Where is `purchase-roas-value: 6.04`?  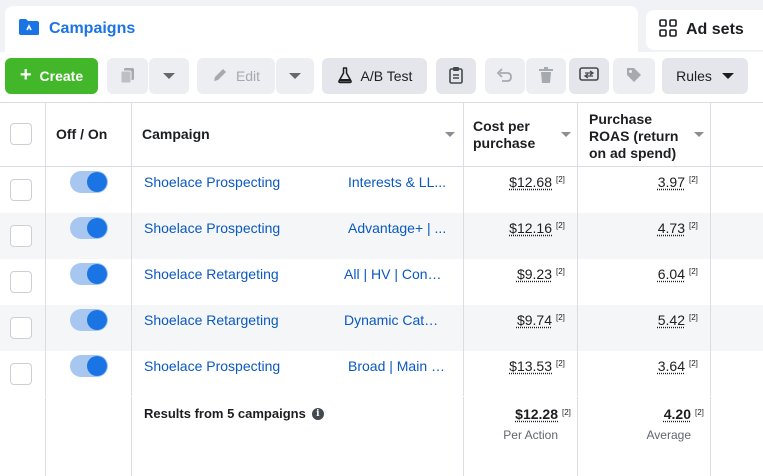
purchase-roas-value: 6.04 is located at coordinates (642, 274).